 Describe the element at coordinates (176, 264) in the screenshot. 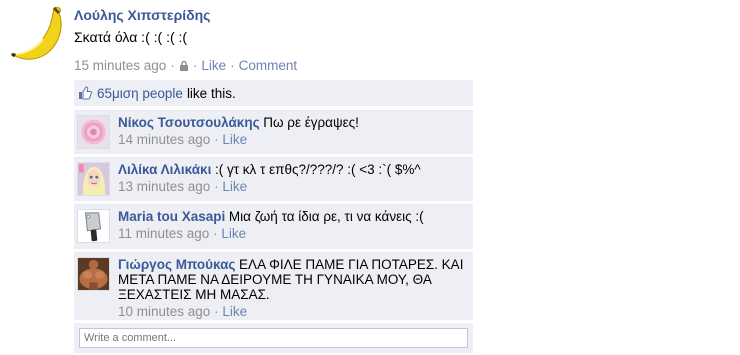

I see `commenter-name: Γιώργος Μπούκας` at that location.